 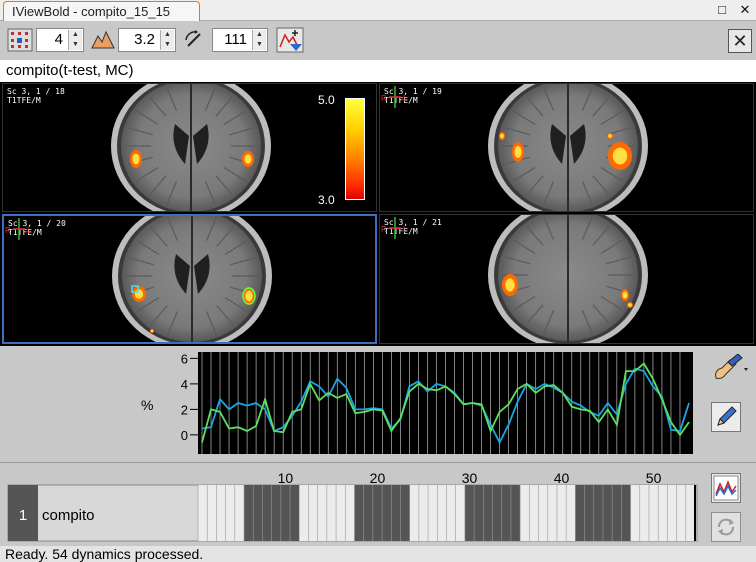 What do you see at coordinates (378, 478) in the screenshot?
I see `timeline-tick-label: 20` at bounding box center [378, 478].